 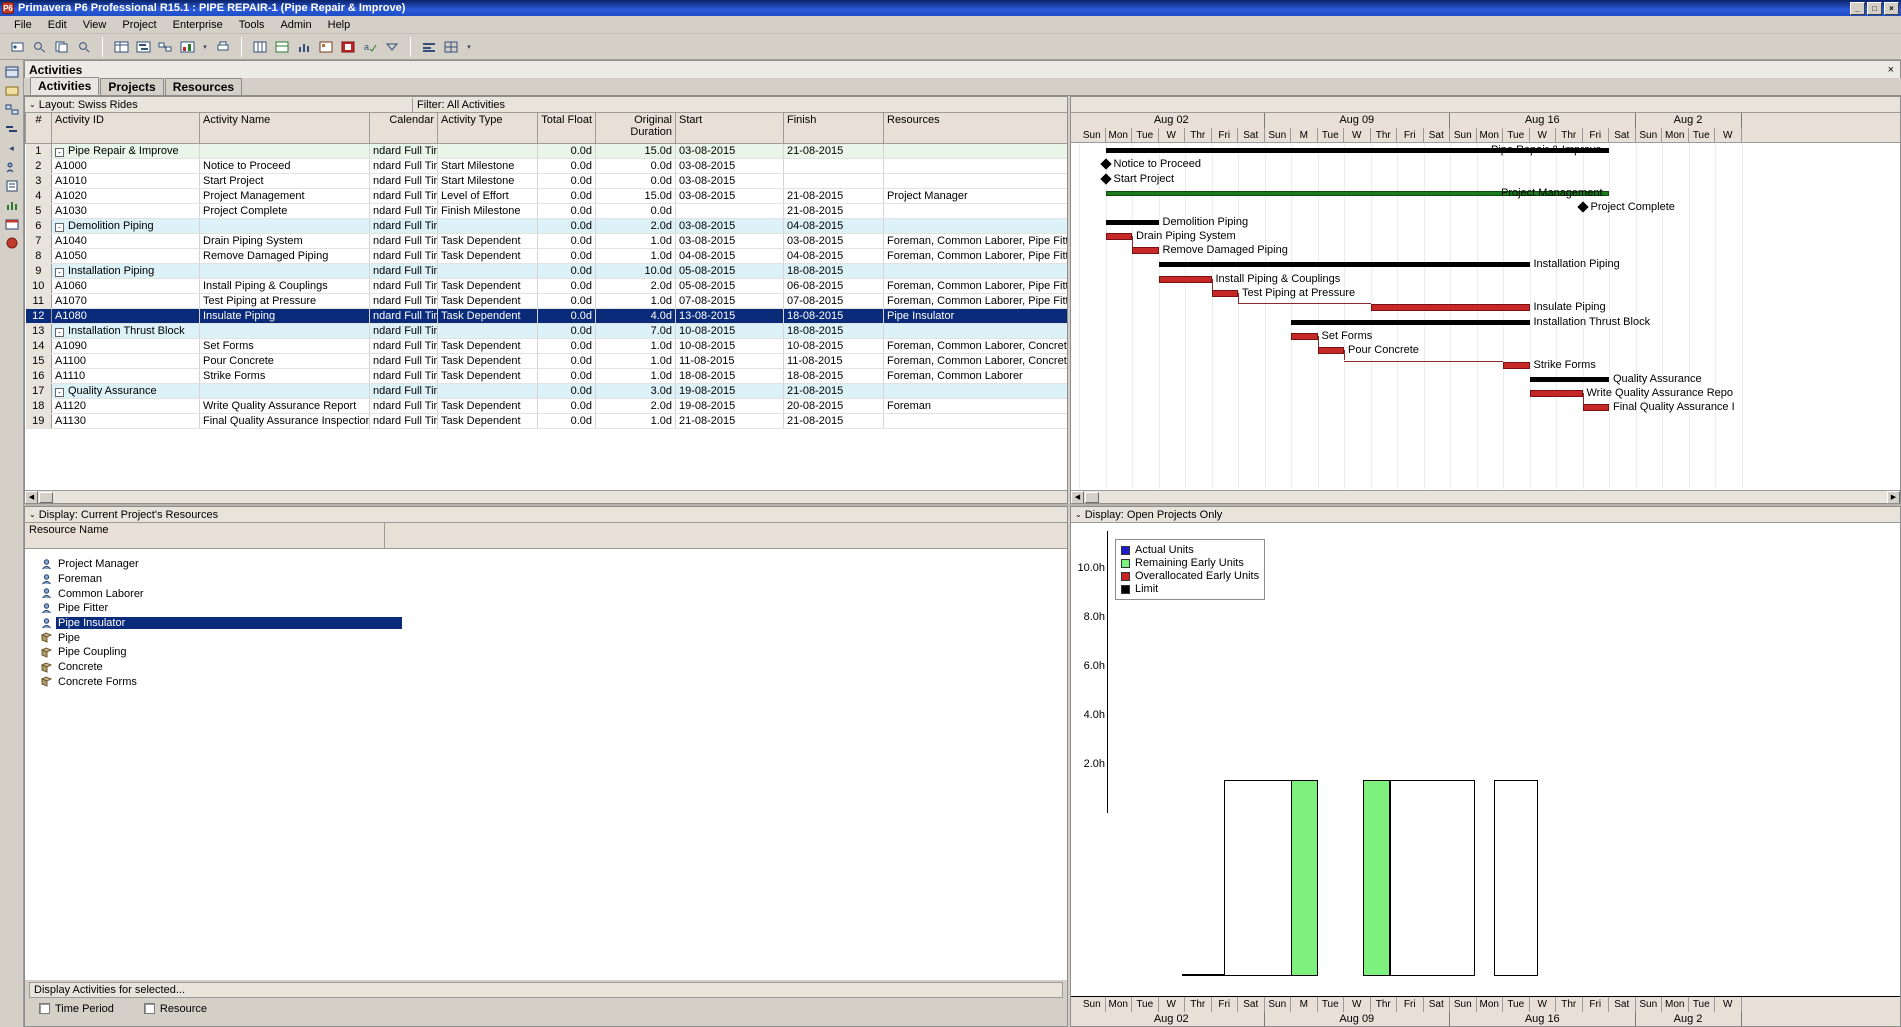 What do you see at coordinates (1892, 70) in the screenshot?
I see `workspace-close-icon: ×` at bounding box center [1892, 70].